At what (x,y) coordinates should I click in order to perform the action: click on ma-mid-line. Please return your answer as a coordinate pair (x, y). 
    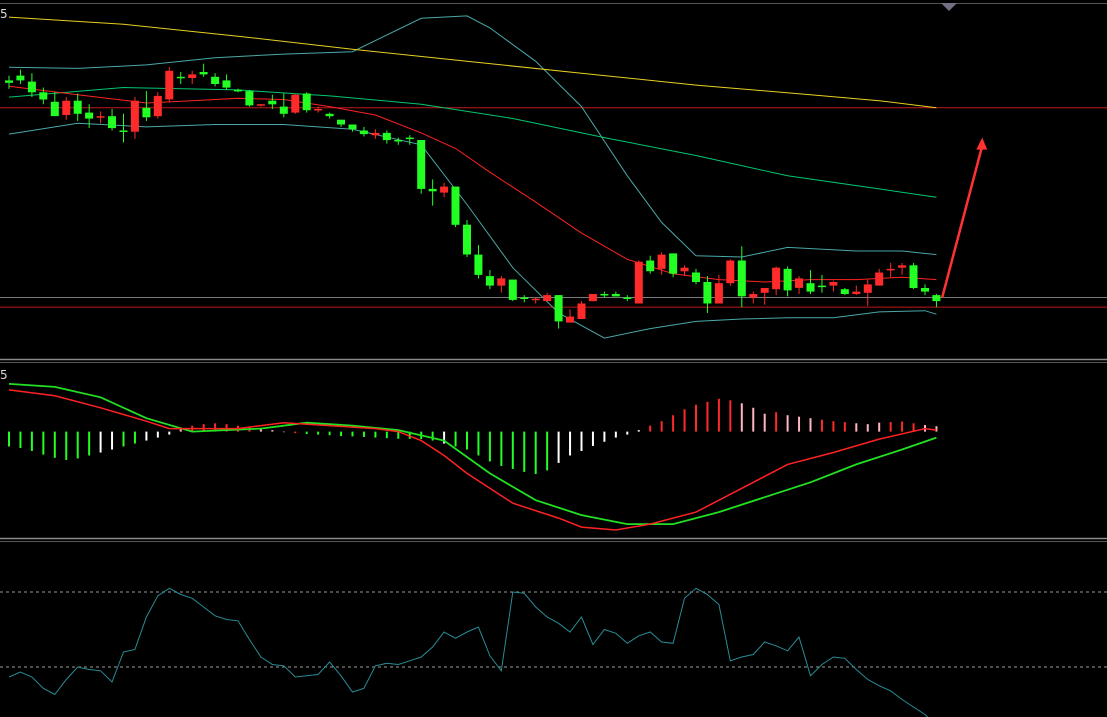
    Looking at the image, I should click on (472, 142).